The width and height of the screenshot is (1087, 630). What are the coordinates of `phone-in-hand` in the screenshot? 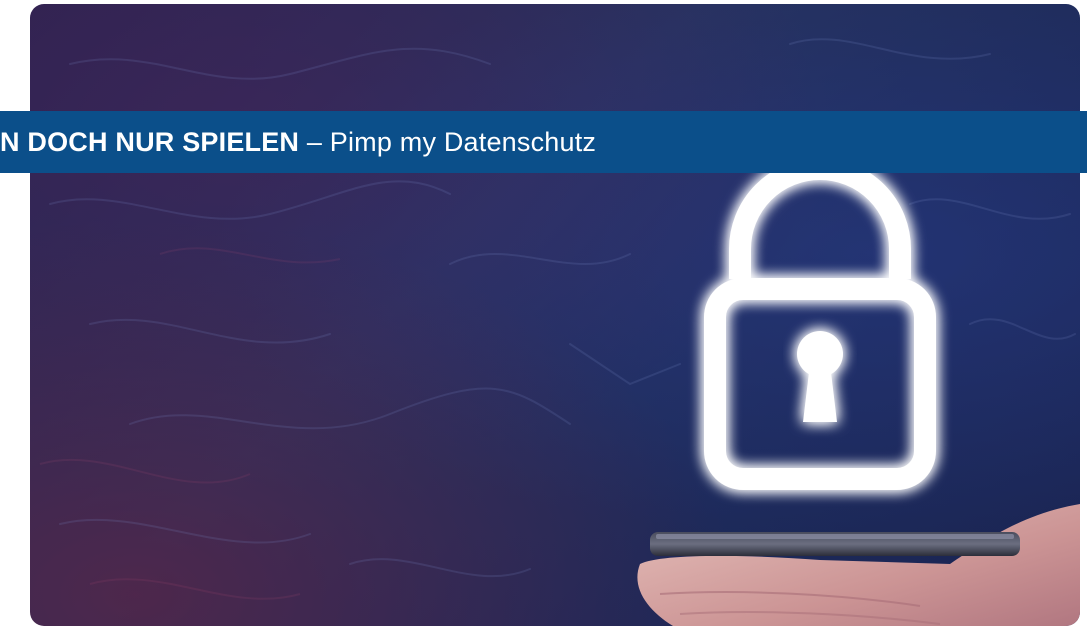 It's located at (850, 560).